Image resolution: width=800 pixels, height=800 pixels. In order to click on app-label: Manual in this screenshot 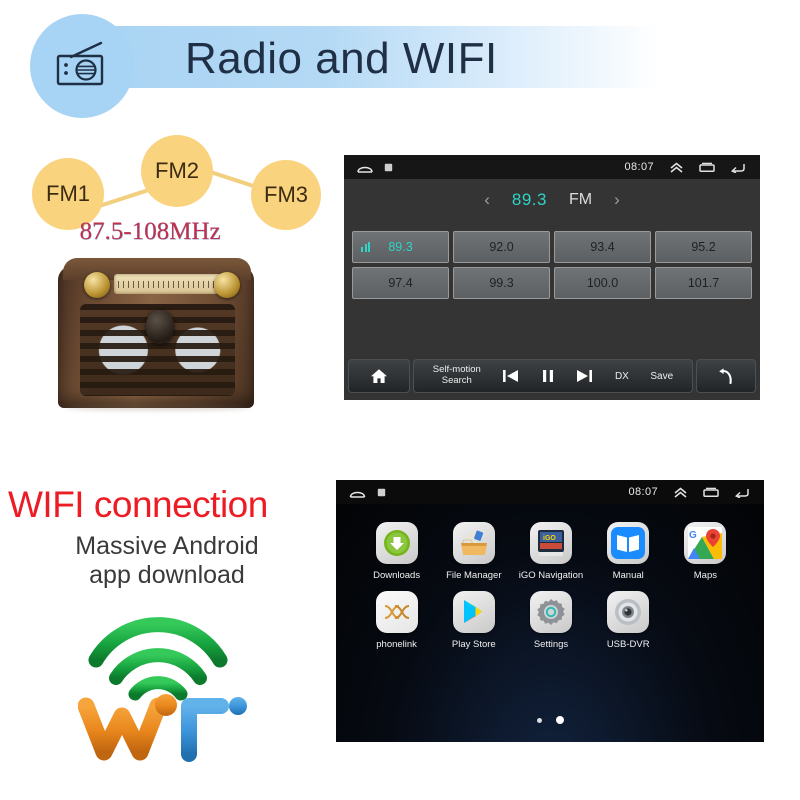, I will do `click(628, 575)`.